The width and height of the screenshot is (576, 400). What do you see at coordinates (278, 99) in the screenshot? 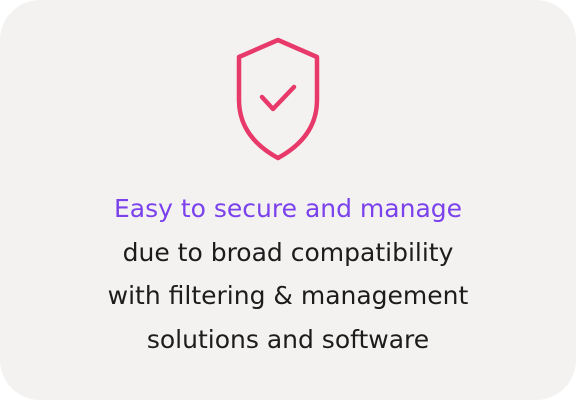
I see `shield-check-icon` at bounding box center [278, 99].